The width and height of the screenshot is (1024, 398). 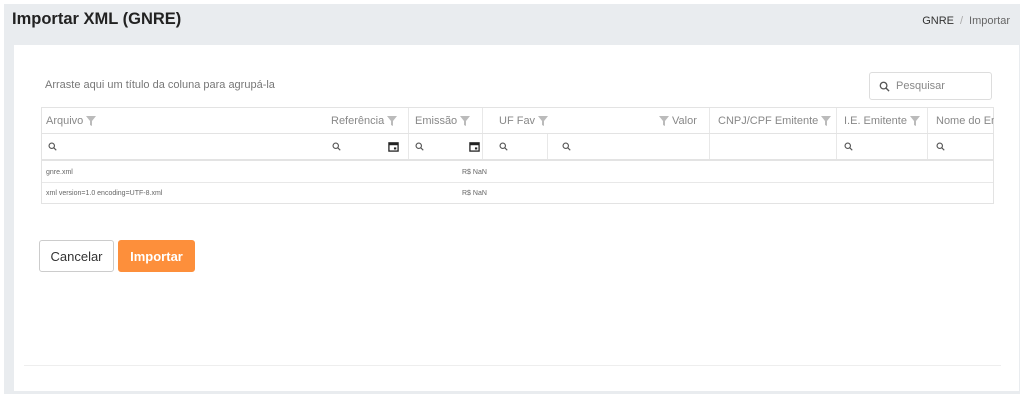 I want to click on card-divider, so click(x=512, y=365).